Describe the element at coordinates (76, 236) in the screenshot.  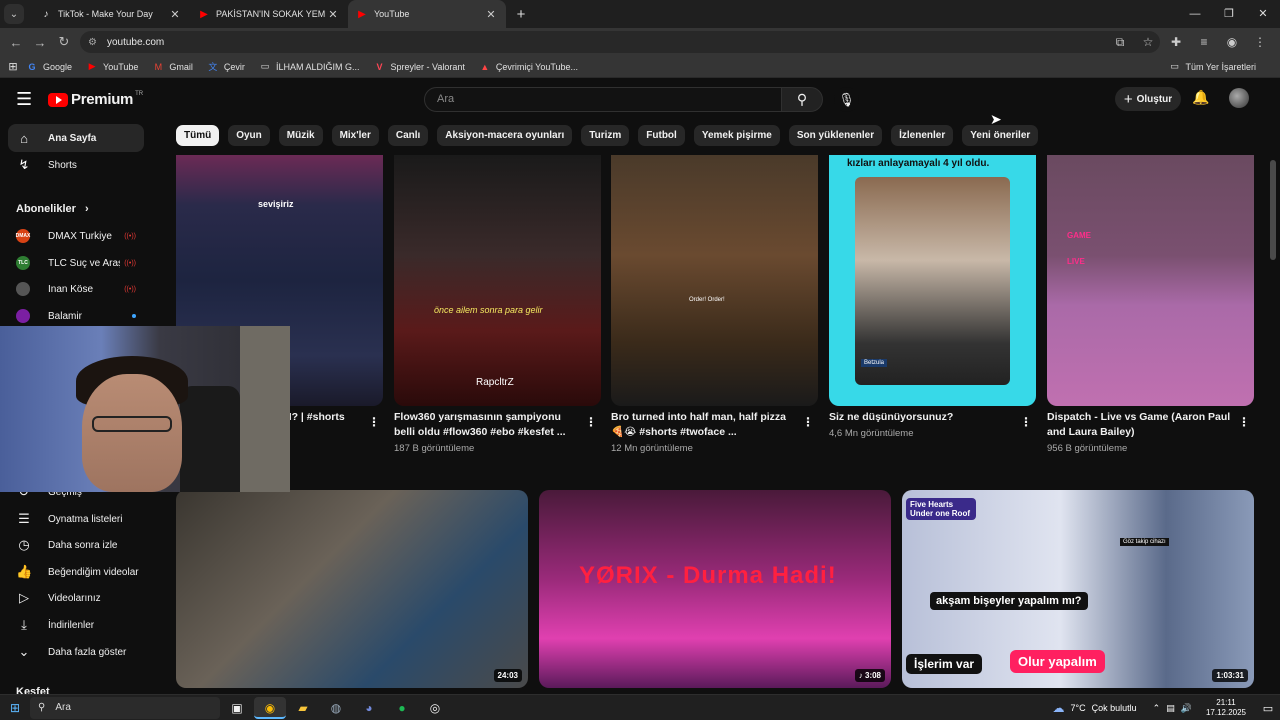
I see `subscription-dmax: DMAX DMAX Turkiye ((•))` at that location.